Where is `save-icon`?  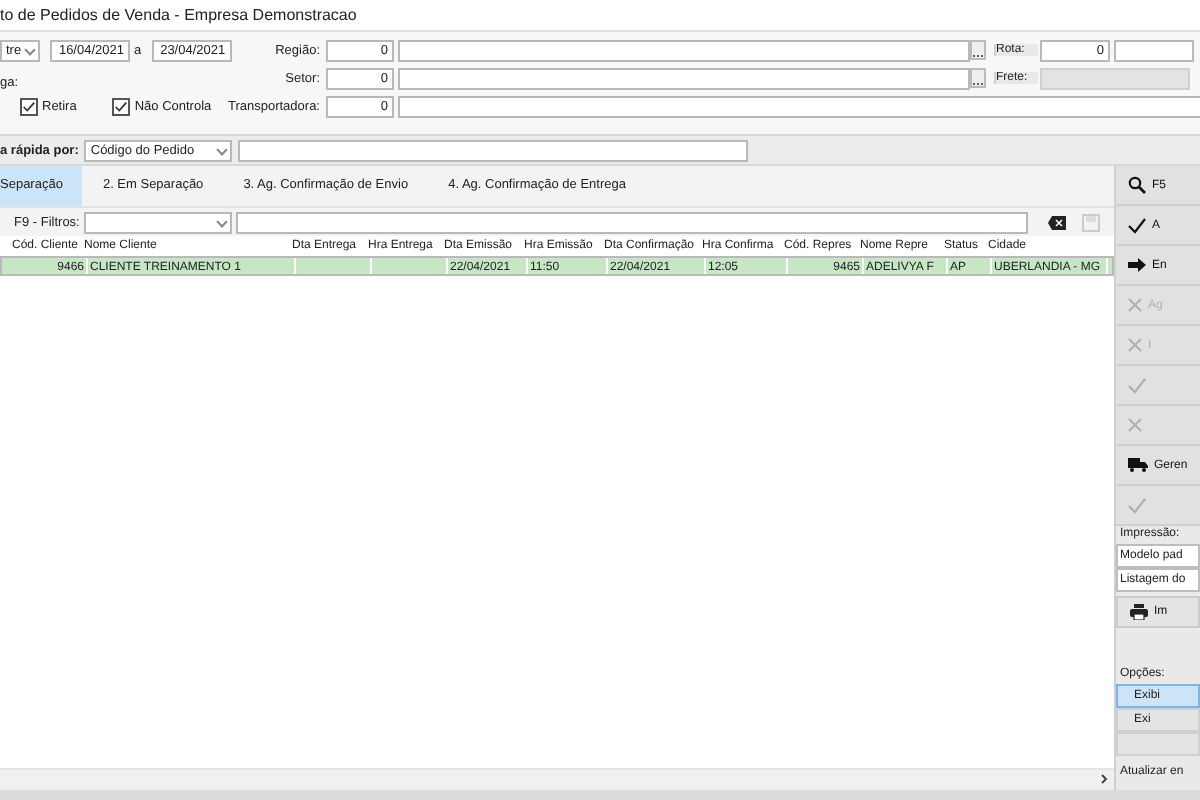
save-icon is located at coordinates (1090, 222).